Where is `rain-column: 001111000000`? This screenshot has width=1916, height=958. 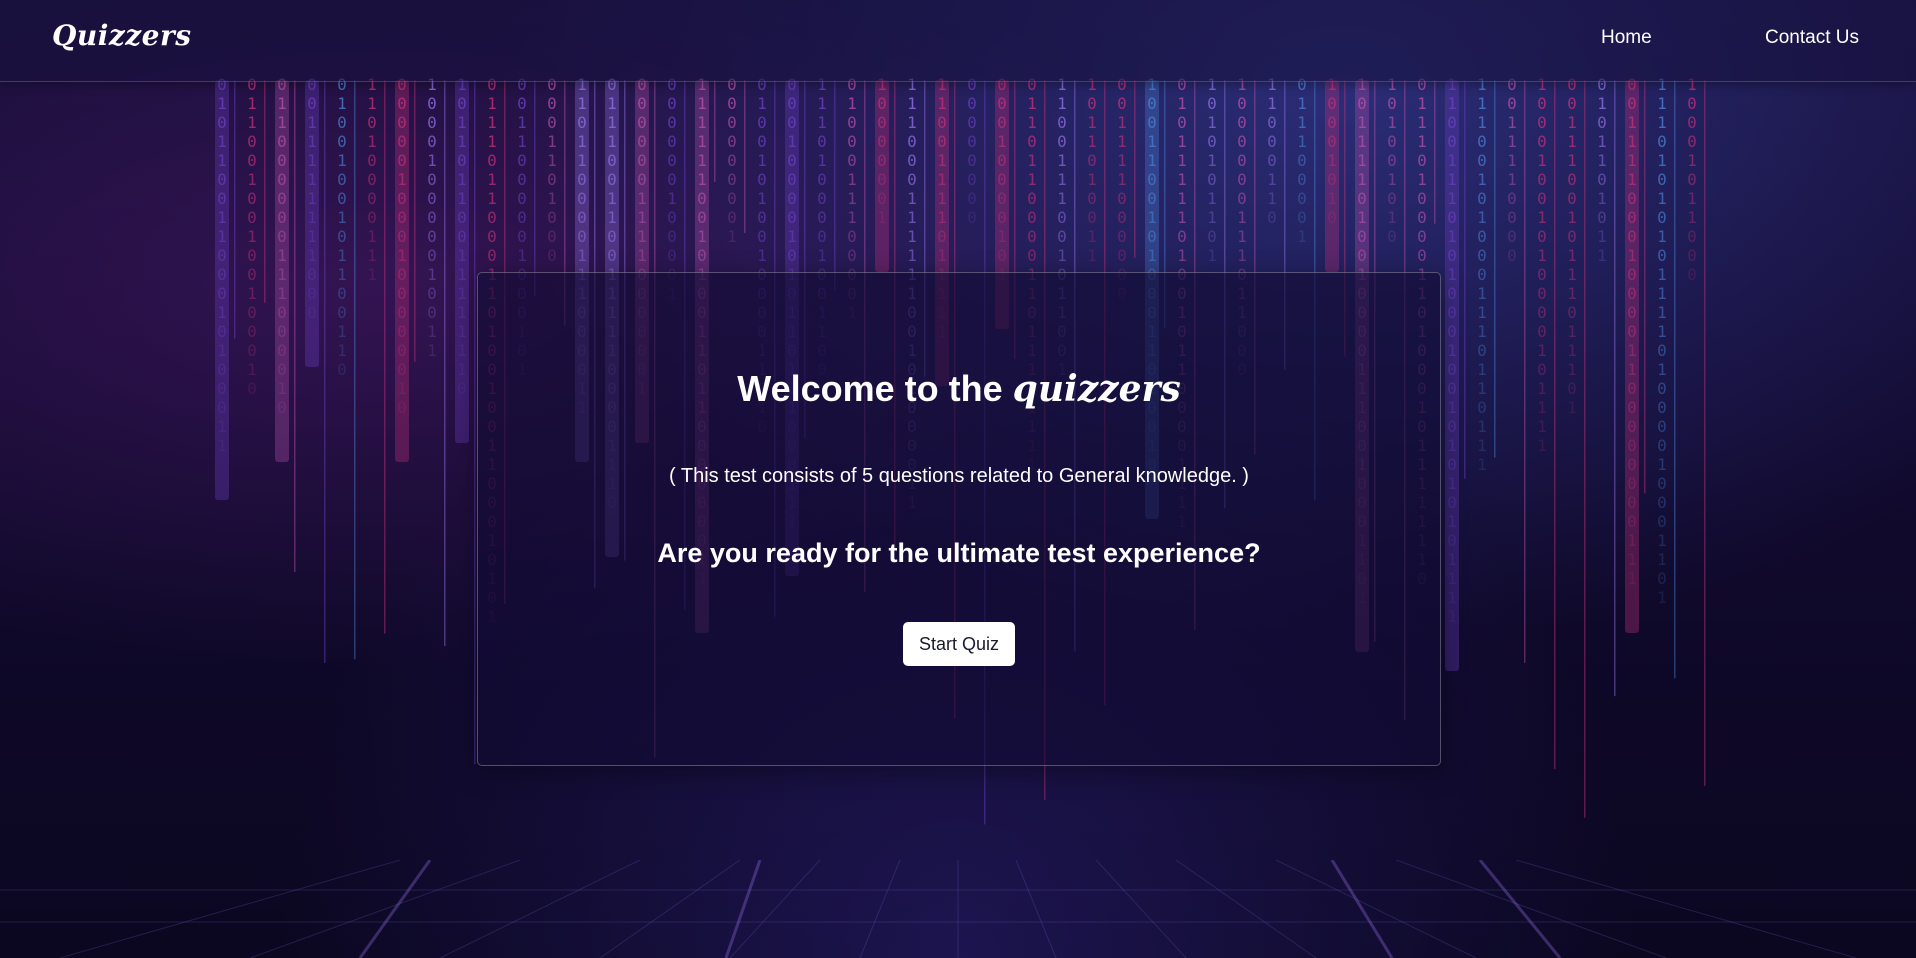
rain-column: 001111000000 is located at coordinates (1126, 189).